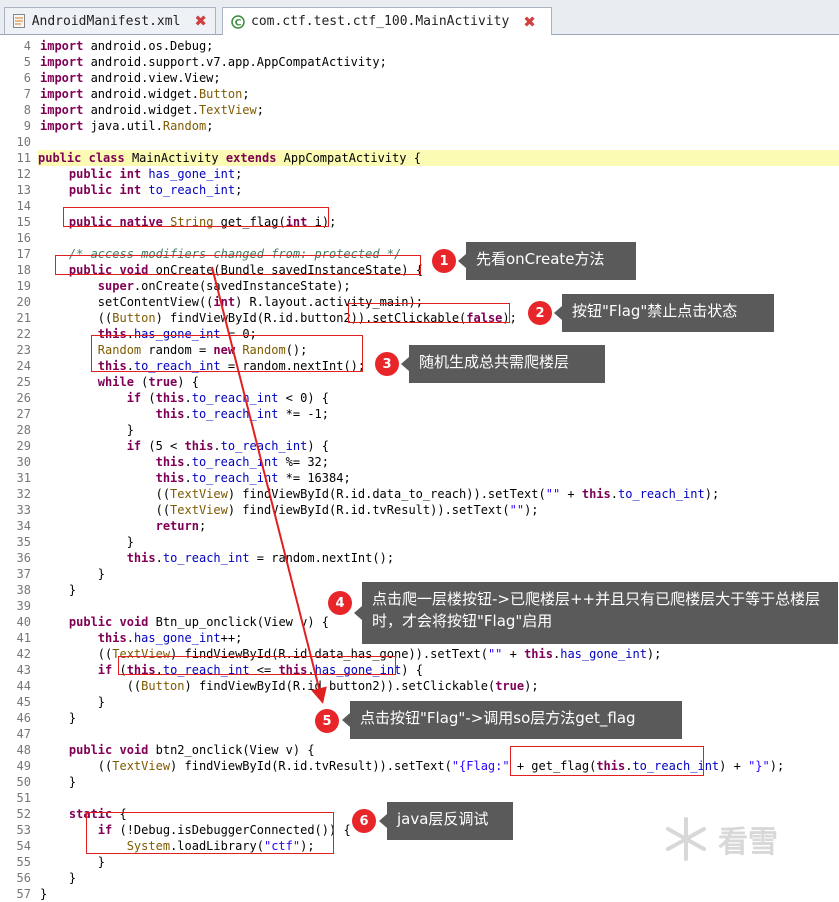 Image resolution: width=839 pixels, height=902 pixels. Describe the element at coordinates (512, 720) in the screenshot. I see `annotation-note-5: 点击按钮"Flag"->调用so层方法get_flag` at that location.